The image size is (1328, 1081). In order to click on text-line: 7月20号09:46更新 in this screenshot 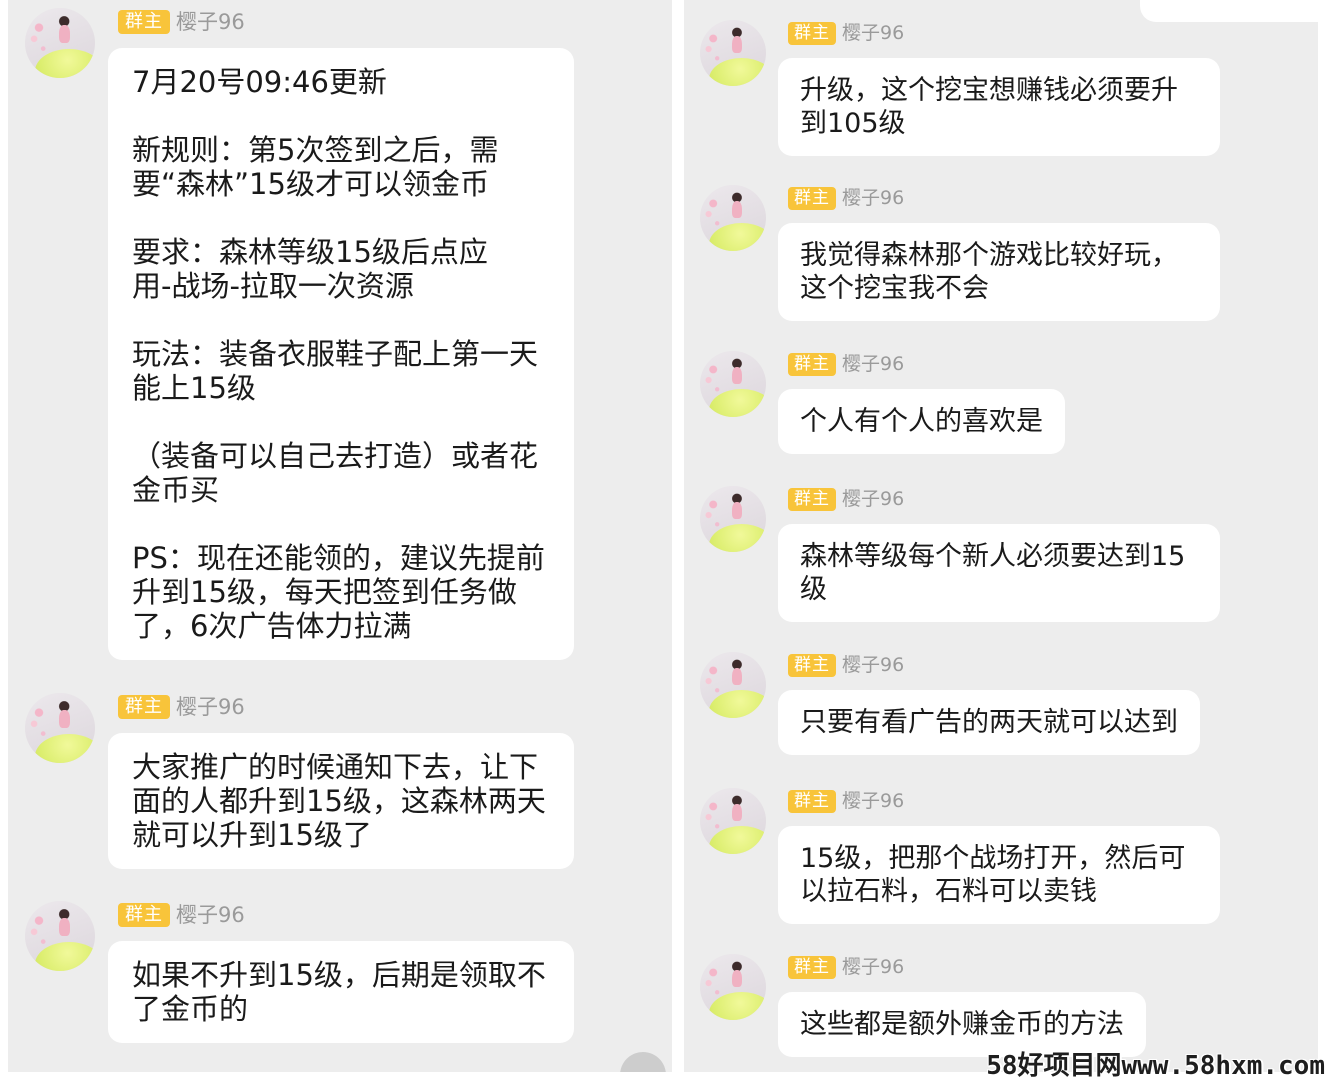, I will do `click(259, 82)`.